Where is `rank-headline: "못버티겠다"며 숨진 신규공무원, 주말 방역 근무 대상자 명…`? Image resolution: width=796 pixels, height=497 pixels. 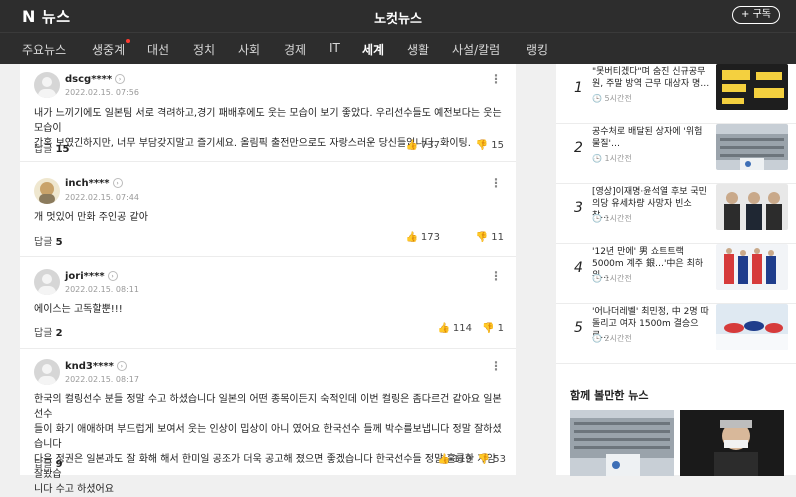 rank-headline: "못버티겠다"며 숨진 신규공무원, 주말 방역 근무 대상자 명… is located at coordinates (651, 78).